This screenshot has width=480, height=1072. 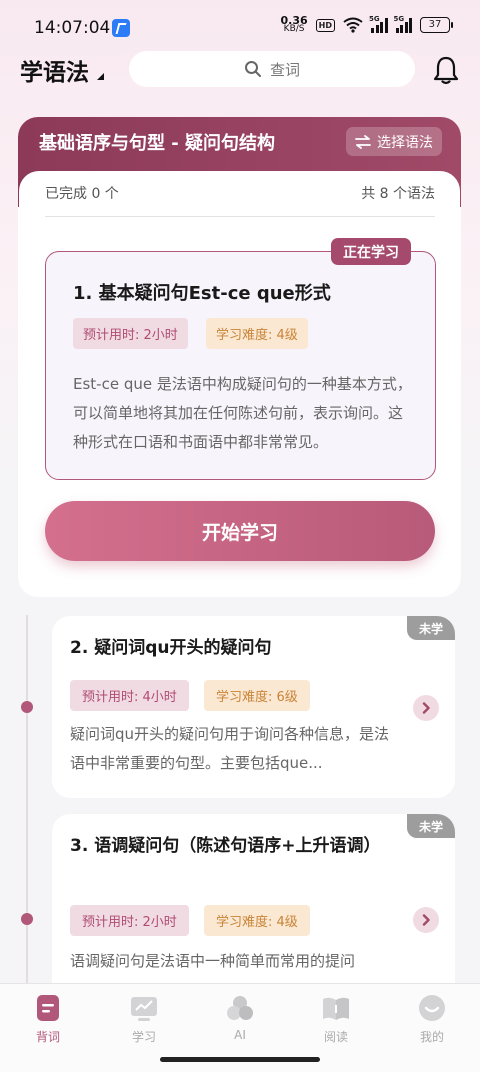 What do you see at coordinates (225, 846) in the screenshot?
I see `lesson-title: 3. 语调疑问句（陈述句语序+上升语调）` at bounding box center [225, 846].